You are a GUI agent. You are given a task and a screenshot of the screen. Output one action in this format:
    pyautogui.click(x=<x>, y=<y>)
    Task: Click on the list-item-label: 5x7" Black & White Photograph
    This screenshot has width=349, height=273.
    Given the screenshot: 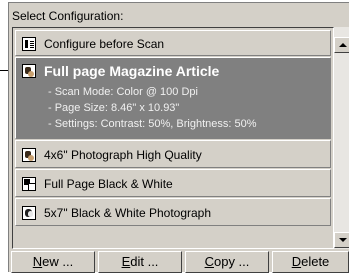 What is the action you would take?
    pyautogui.click(x=128, y=213)
    